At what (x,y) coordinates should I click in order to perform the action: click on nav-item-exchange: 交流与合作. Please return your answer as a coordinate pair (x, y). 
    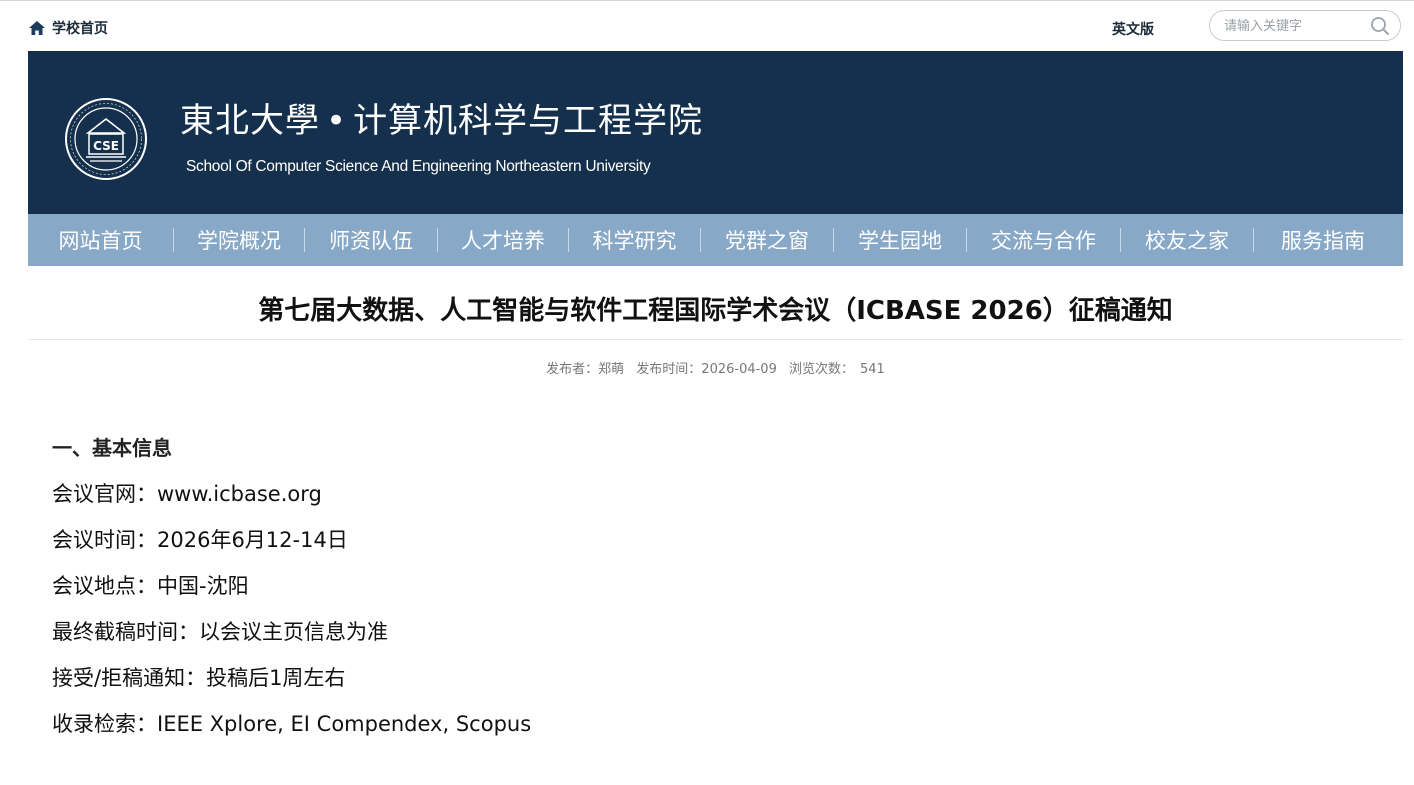
    Looking at the image, I should click on (1043, 240).